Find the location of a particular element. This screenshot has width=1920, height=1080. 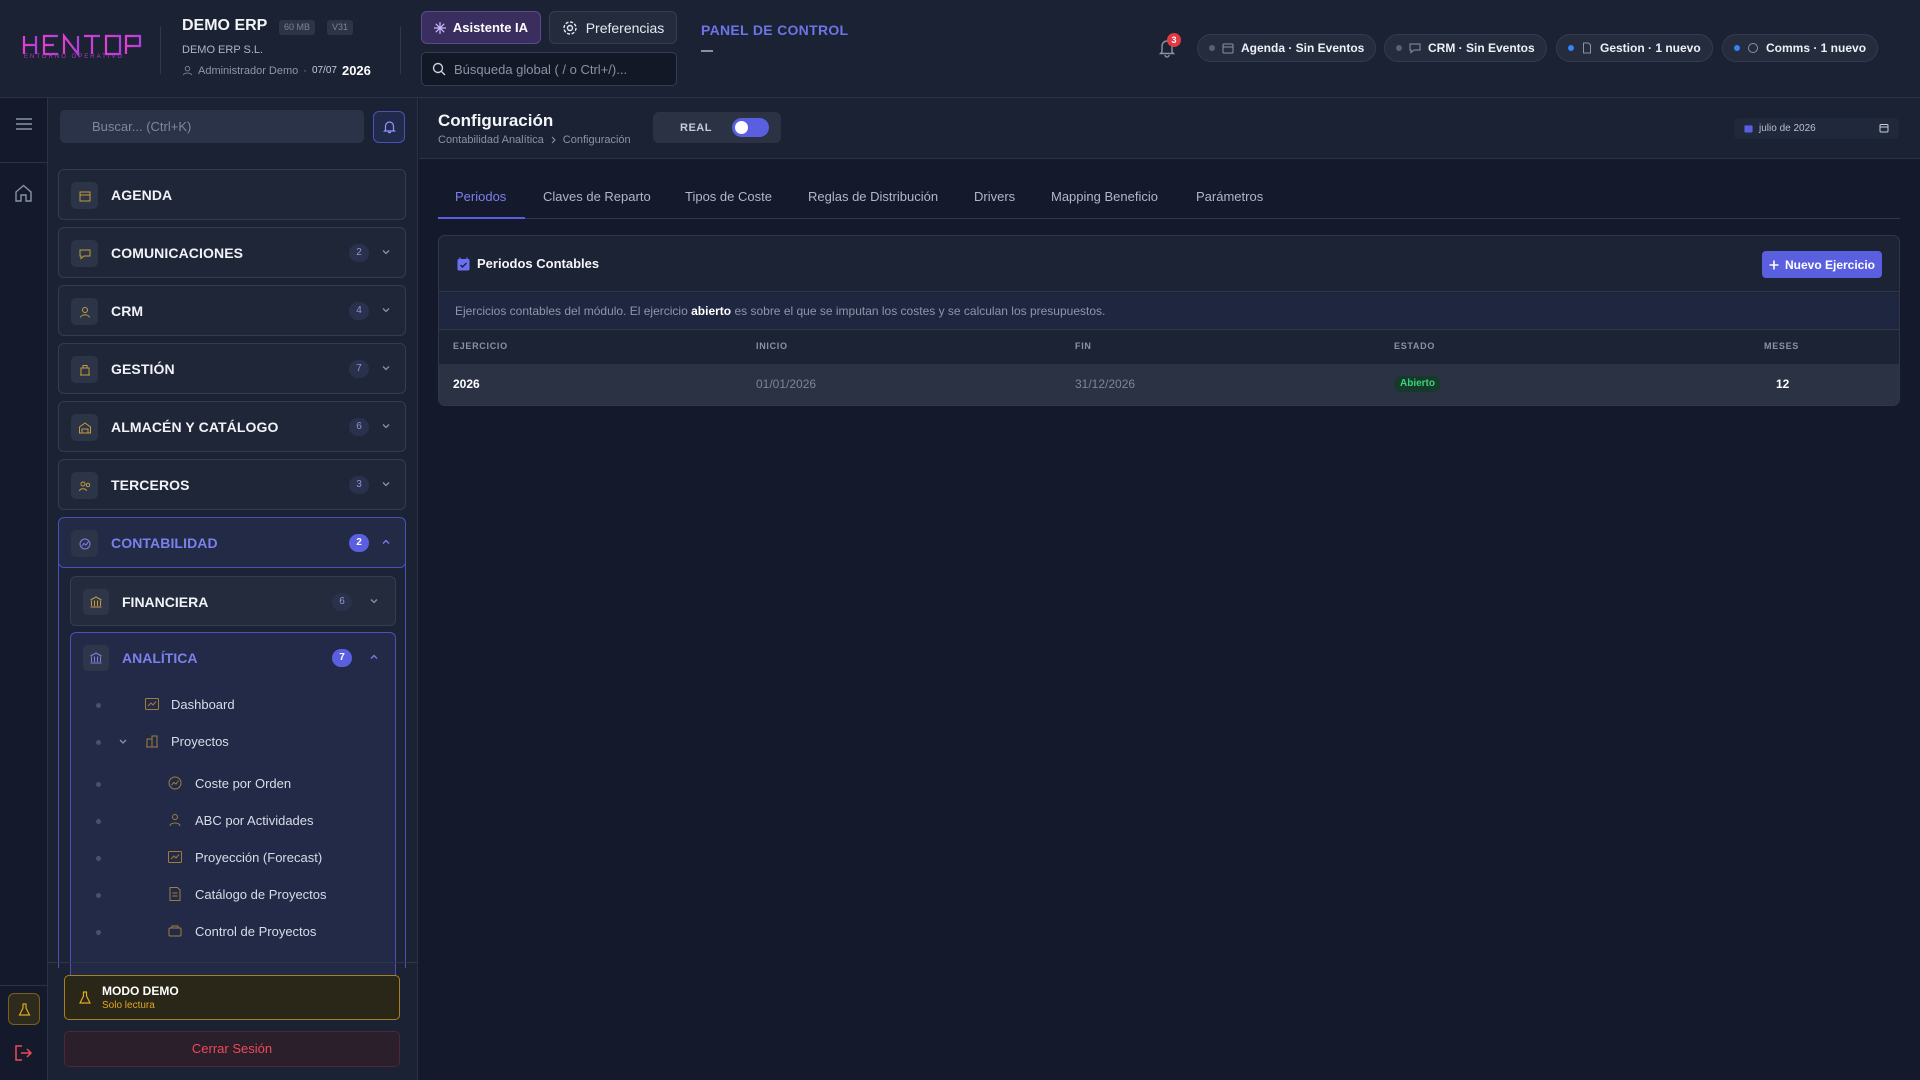

sidebar-notifications-button is located at coordinates (389, 127).